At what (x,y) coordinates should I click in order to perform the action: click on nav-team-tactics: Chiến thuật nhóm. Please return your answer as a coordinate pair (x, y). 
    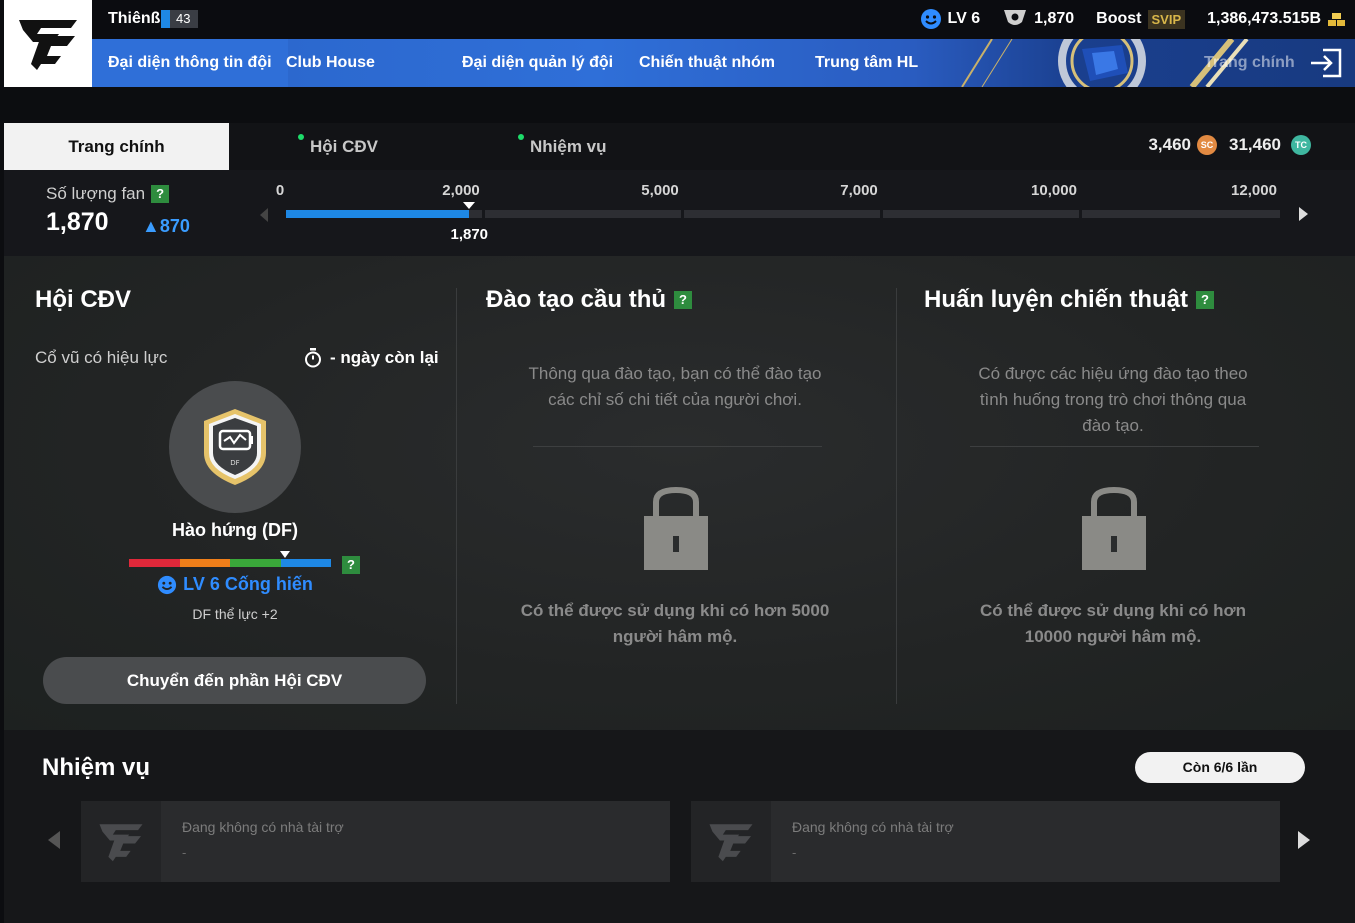
    Looking at the image, I should click on (707, 63).